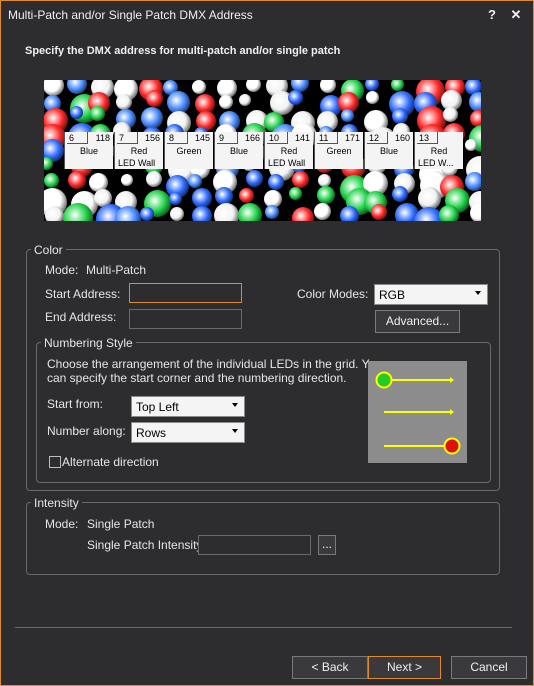 This screenshot has width=534, height=686. What do you see at coordinates (62, 270) in the screenshot?
I see `color-mode-label: Mode:` at bounding box center [62, 270].